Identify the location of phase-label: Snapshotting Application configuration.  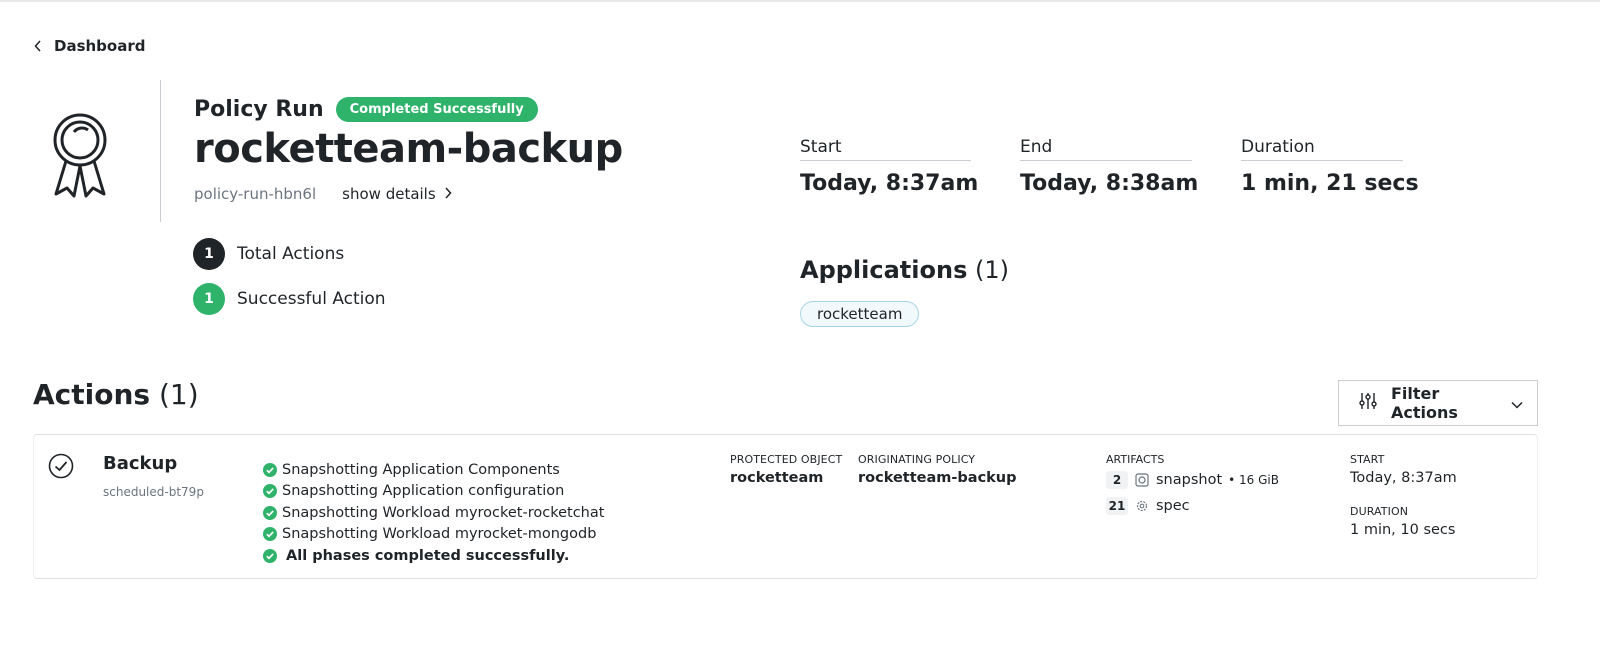
(423, 491).